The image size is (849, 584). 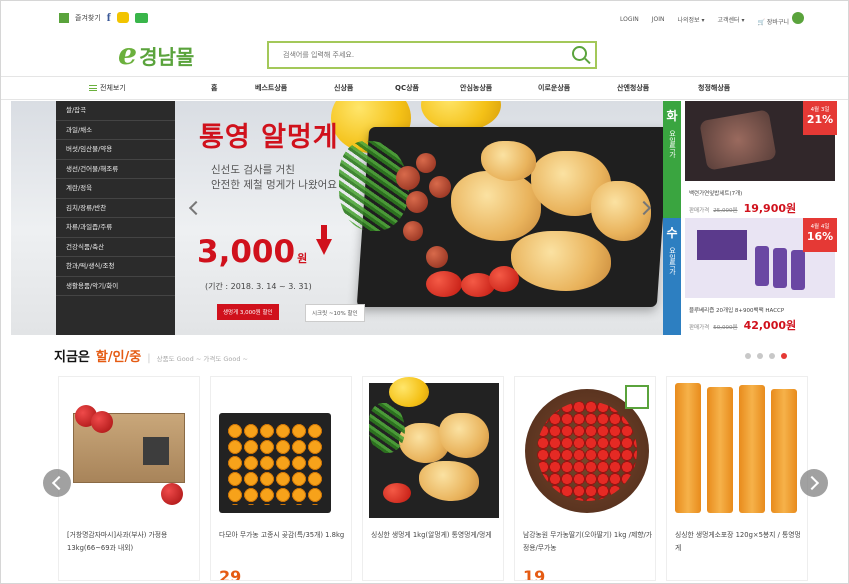 I want to click on cart-icon: 🛒, so click(x=761, y=22).